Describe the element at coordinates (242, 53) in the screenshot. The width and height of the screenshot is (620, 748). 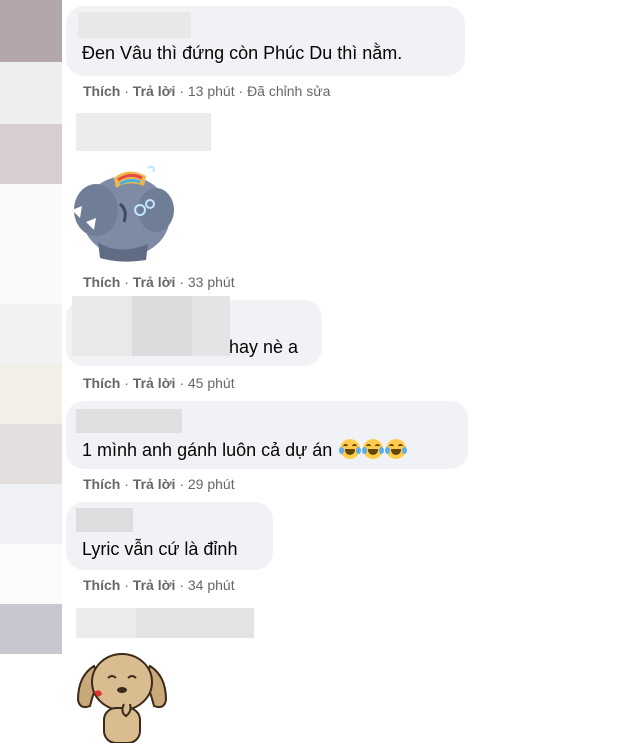
I see `comment-text: Đen Vâu thì đứng còn Phúc Du thì nằm.` at that location.